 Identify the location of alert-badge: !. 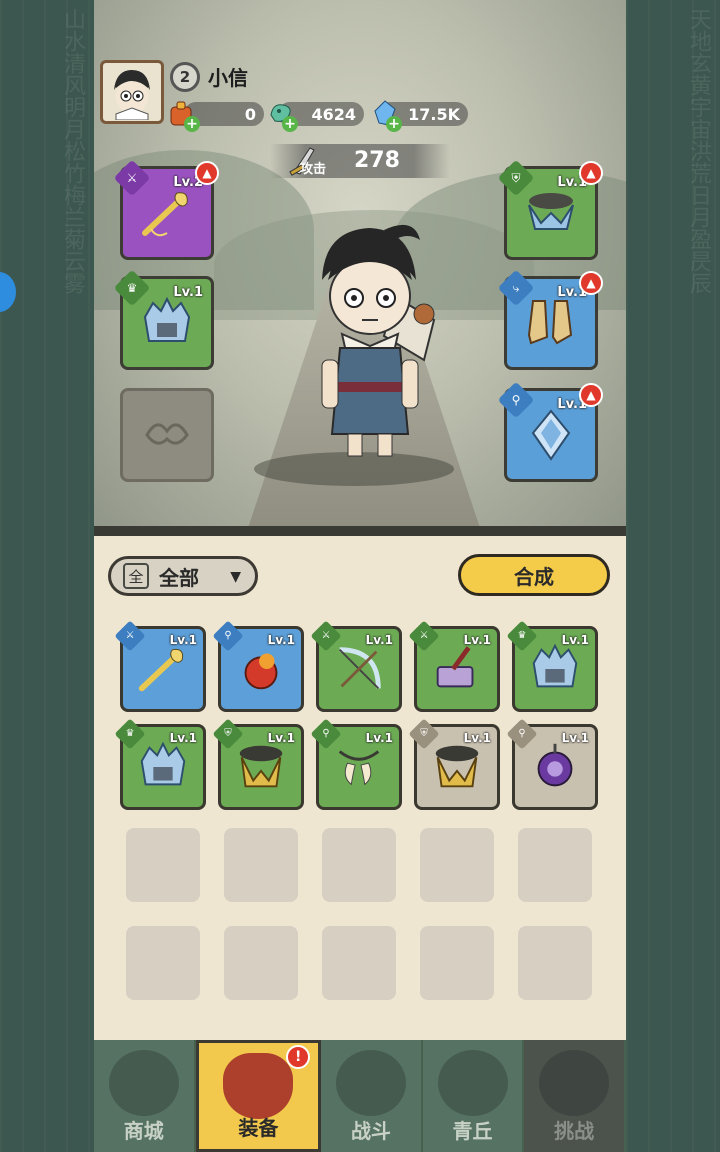
(298, 1057).